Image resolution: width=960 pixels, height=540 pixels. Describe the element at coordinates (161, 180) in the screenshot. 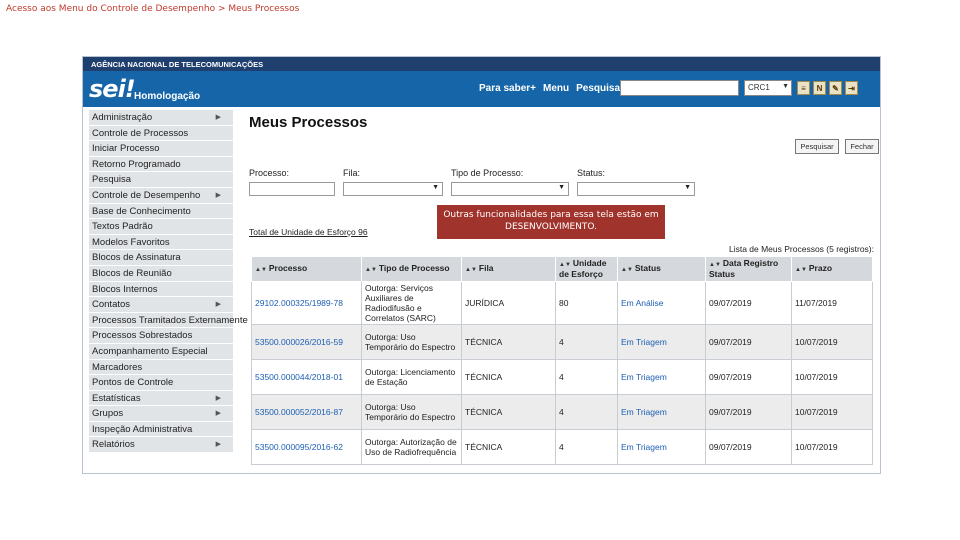

I see `sidebar-item: Pesquisa` at that location.